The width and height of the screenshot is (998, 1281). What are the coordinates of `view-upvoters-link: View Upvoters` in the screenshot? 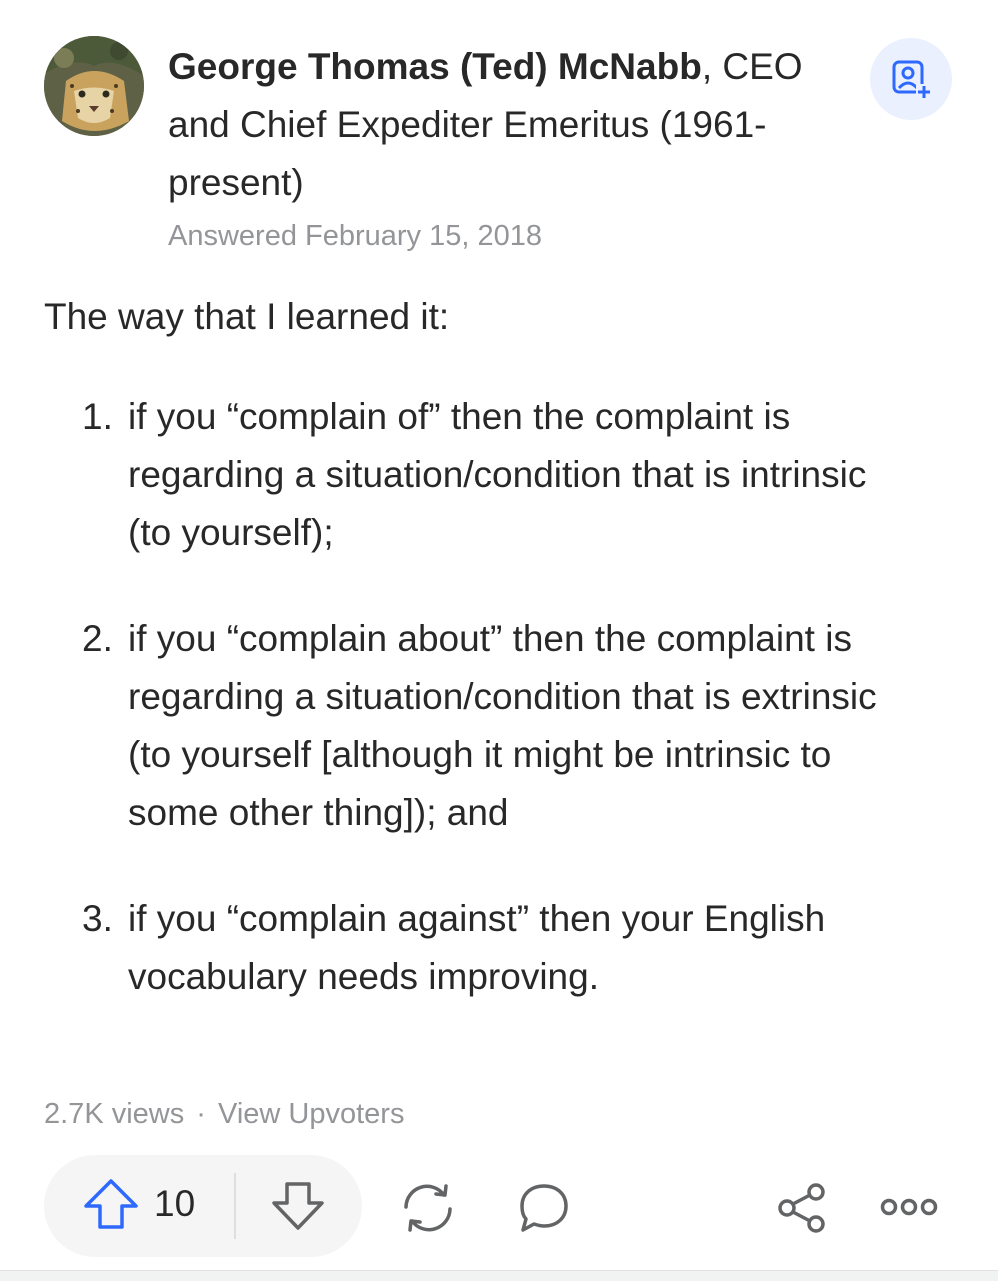 It's located at (311, 1114).